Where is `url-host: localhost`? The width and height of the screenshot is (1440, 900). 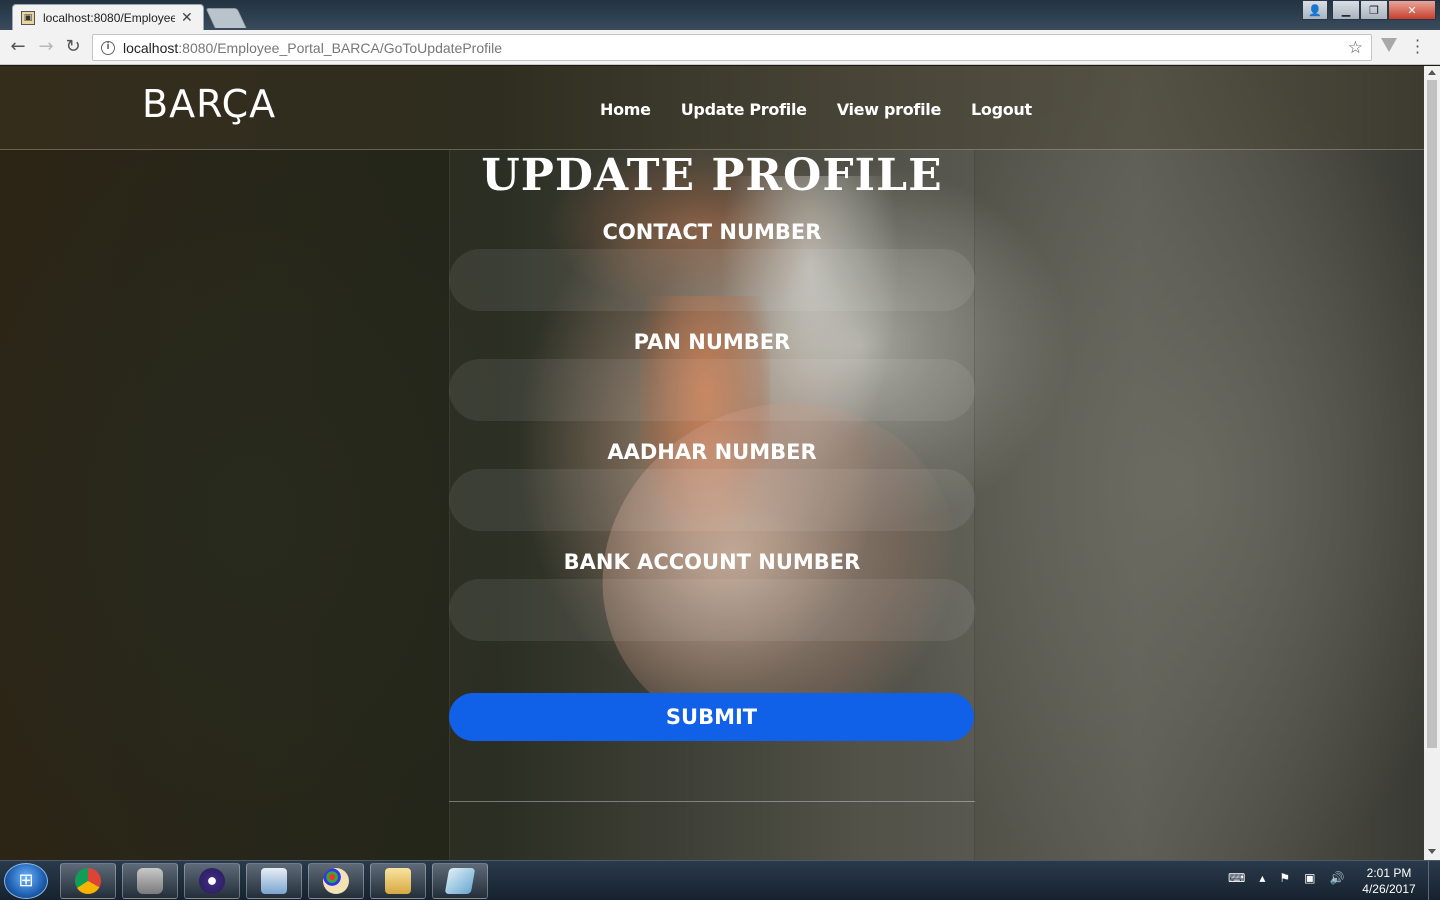 url-host: localhost is located at coordinates (151, 47).